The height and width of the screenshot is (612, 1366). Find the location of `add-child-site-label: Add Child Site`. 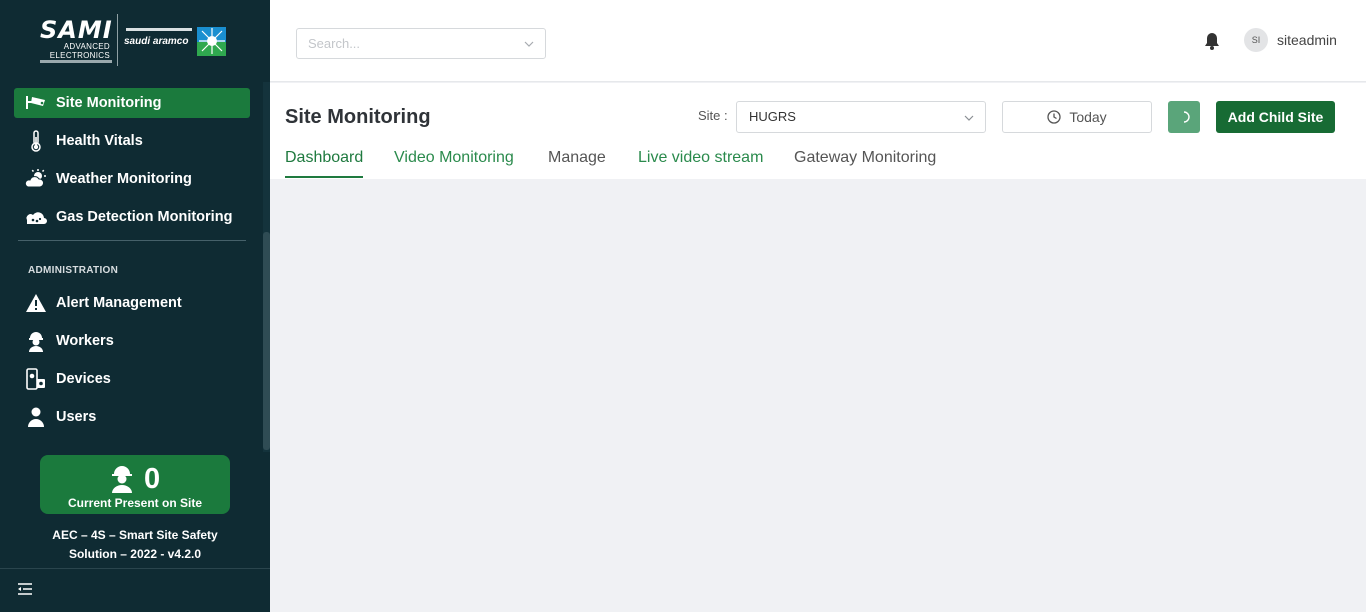

add-child-site-label: Add Child Site is located at coordinates (1275, 117).